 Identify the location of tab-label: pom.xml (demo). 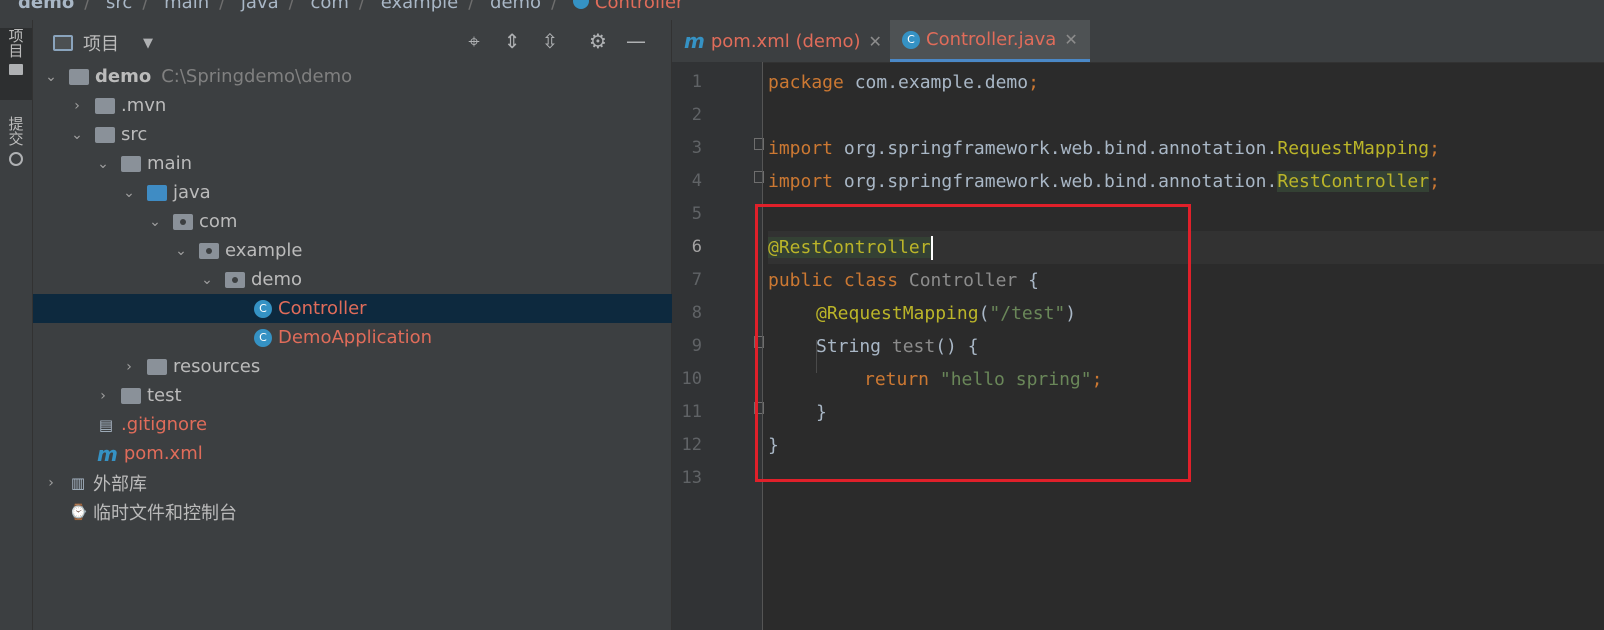
(785, 41).